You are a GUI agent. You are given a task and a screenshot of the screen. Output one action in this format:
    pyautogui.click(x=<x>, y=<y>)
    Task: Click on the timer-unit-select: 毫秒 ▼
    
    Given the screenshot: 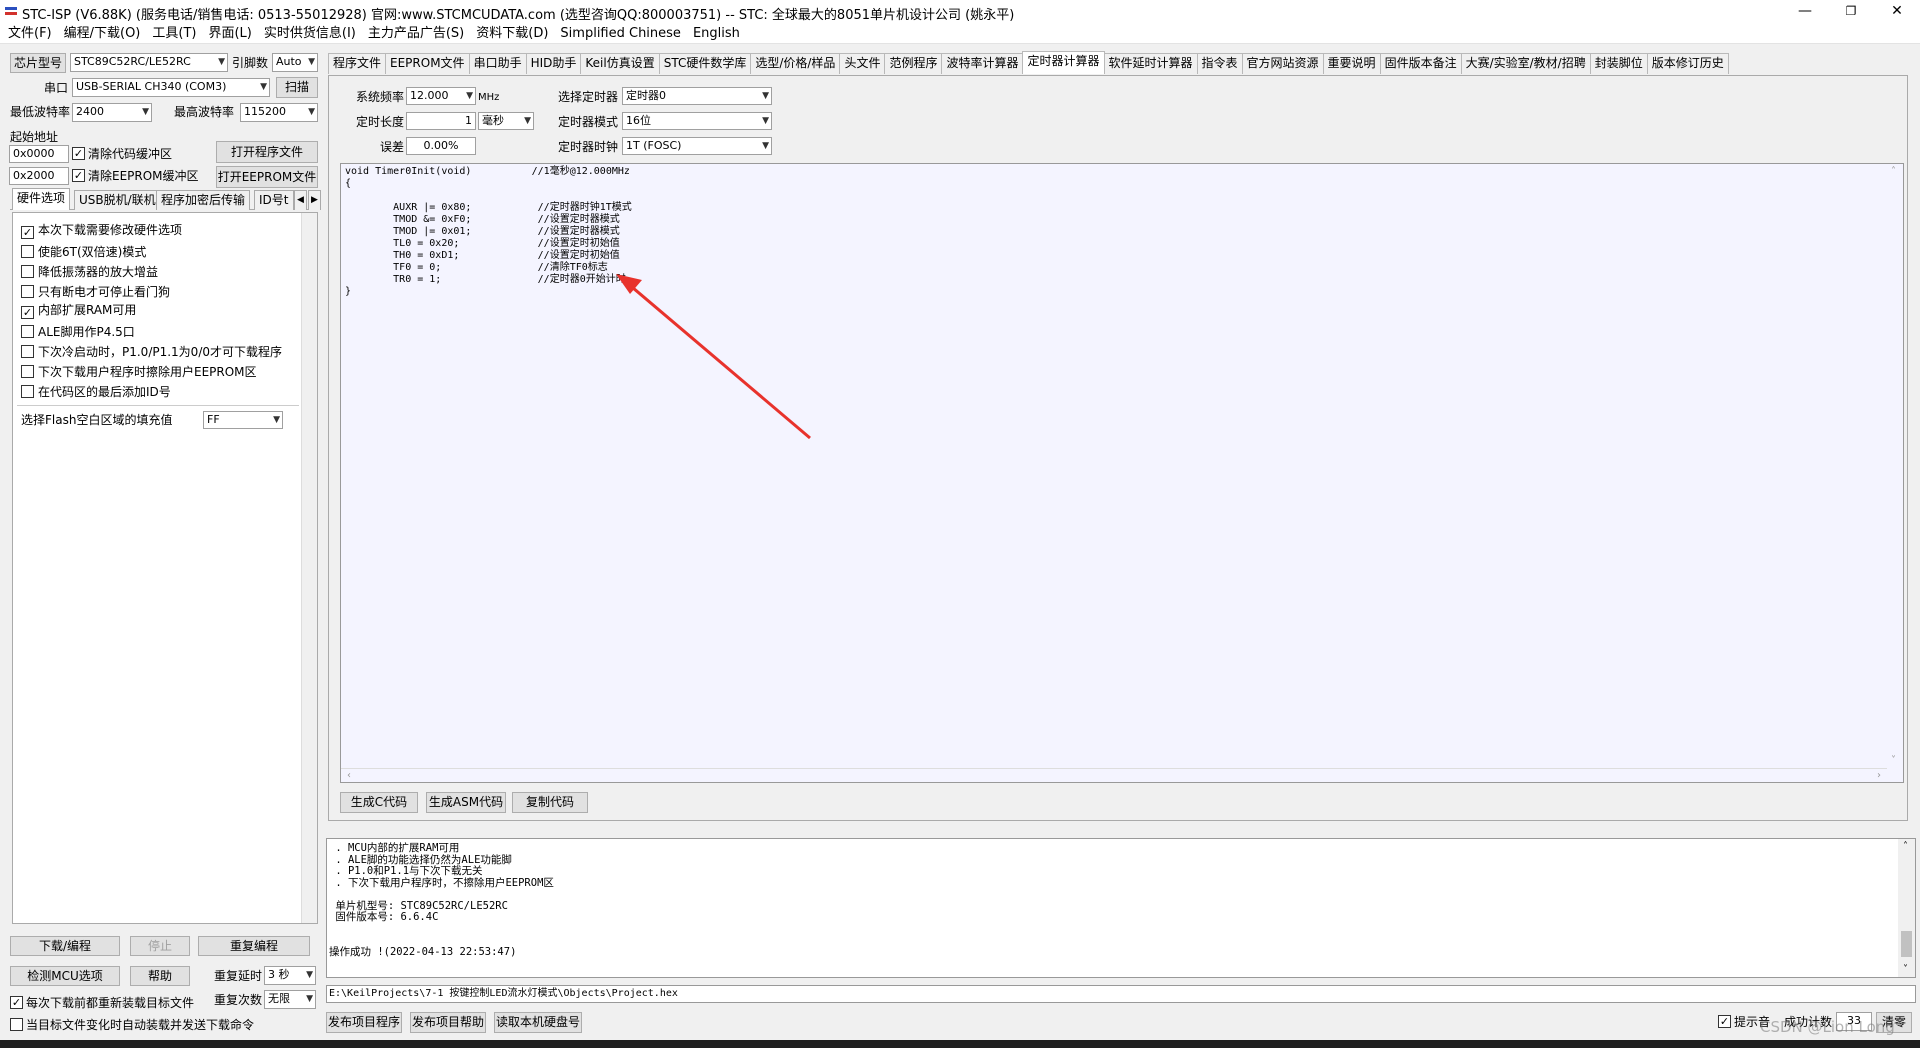 What is the action you would take?
    pyautogui.click(x=506, y=121)
    